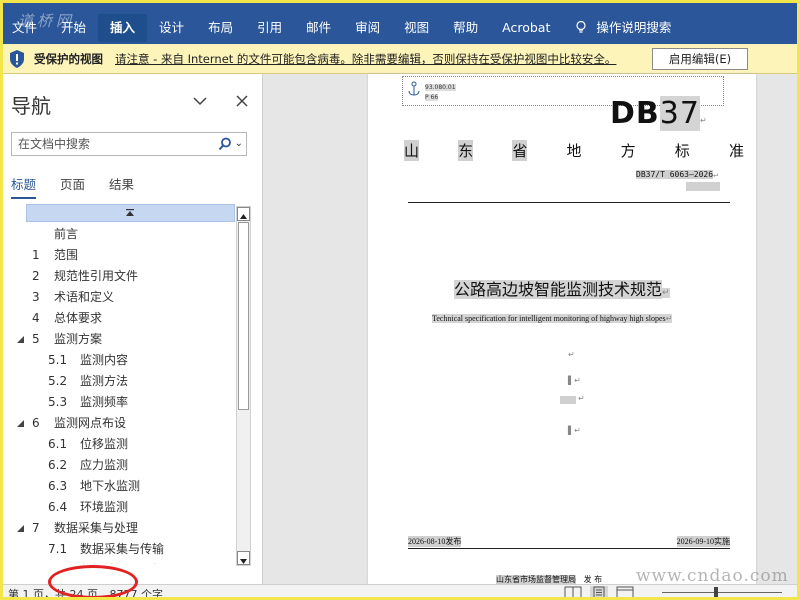 This screenshot has width=800, height=600. What do you see at coordinates (129, 144) in the screenshot?
I see `search-input: 在文档中搜索 ⌄` at bounding box center [129, 144].